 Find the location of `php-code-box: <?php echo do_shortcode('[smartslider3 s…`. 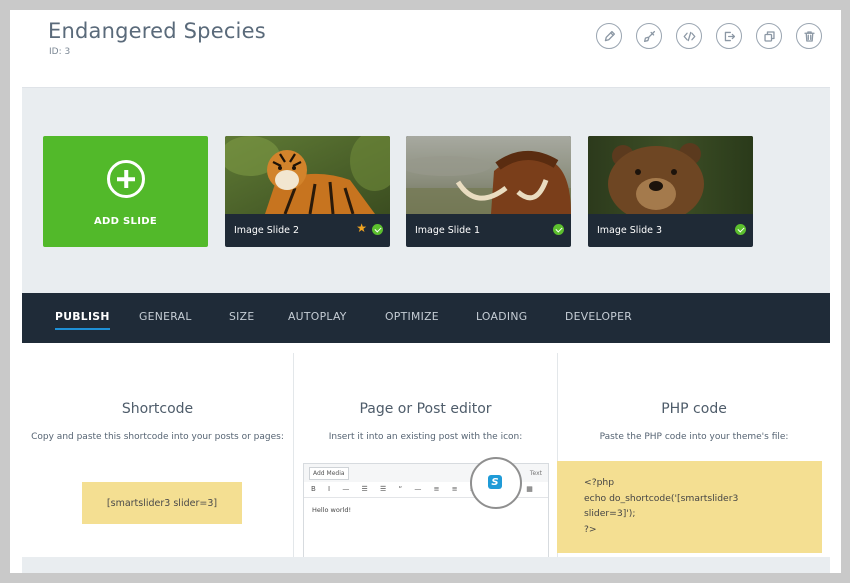

php-code-box: <?php echo do_shortcode('[smartslider3 s… is located at coordinates (689, 507).